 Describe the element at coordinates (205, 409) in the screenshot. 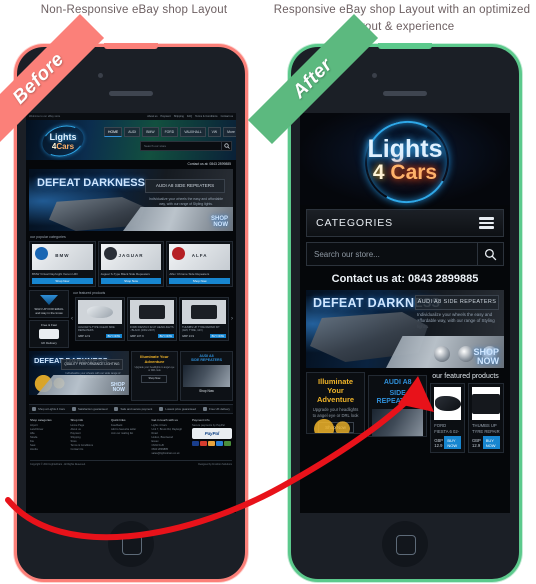

I see `truck-icon` at that location.